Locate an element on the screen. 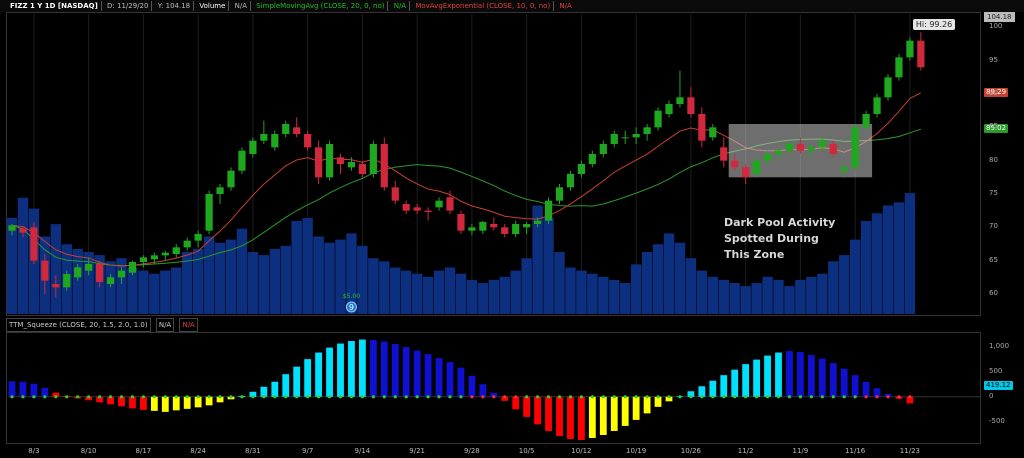 This screenshot has height=458, width=1024. date-axis-tick: 10/12 is located at coordinates (581, 451).